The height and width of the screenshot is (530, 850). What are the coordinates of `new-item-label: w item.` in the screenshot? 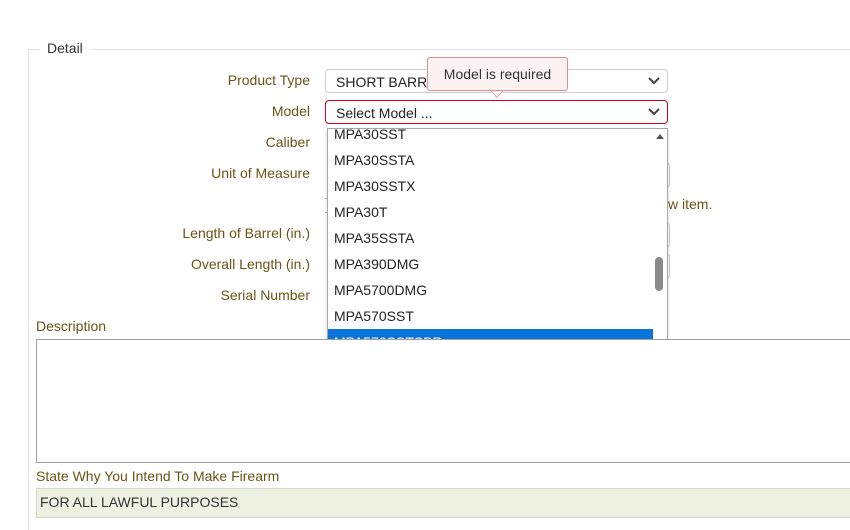 It's located at (690, 204).